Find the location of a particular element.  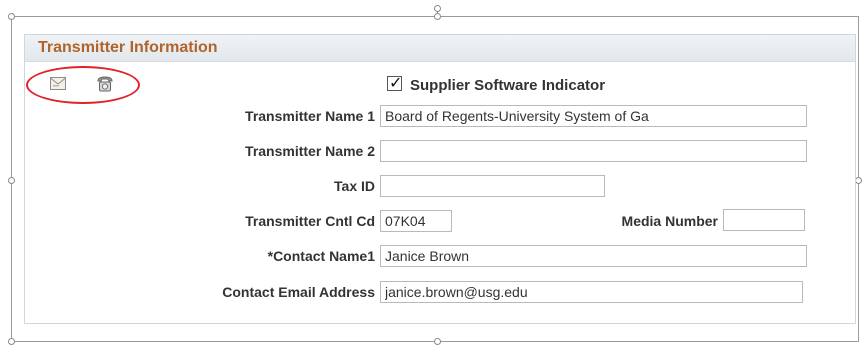

resize-handle-left is located at coordinates (11, 180).